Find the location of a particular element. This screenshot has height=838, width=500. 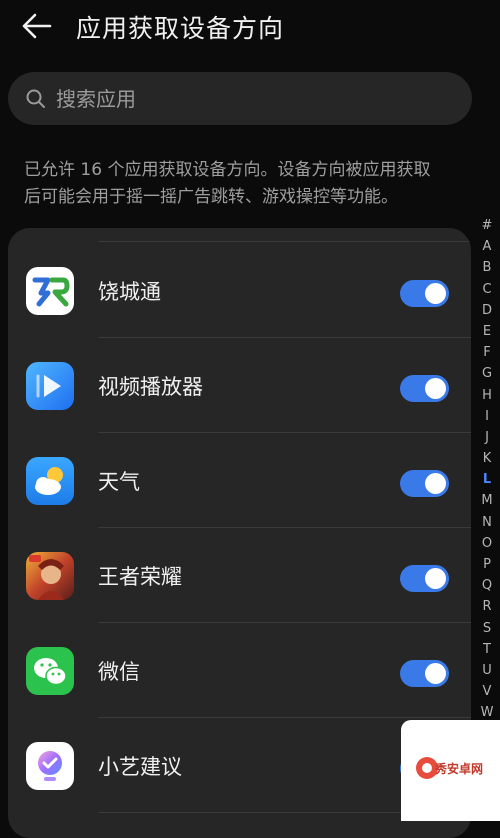

watermark: 秀安卓网 is located at coordinates (450, 770).